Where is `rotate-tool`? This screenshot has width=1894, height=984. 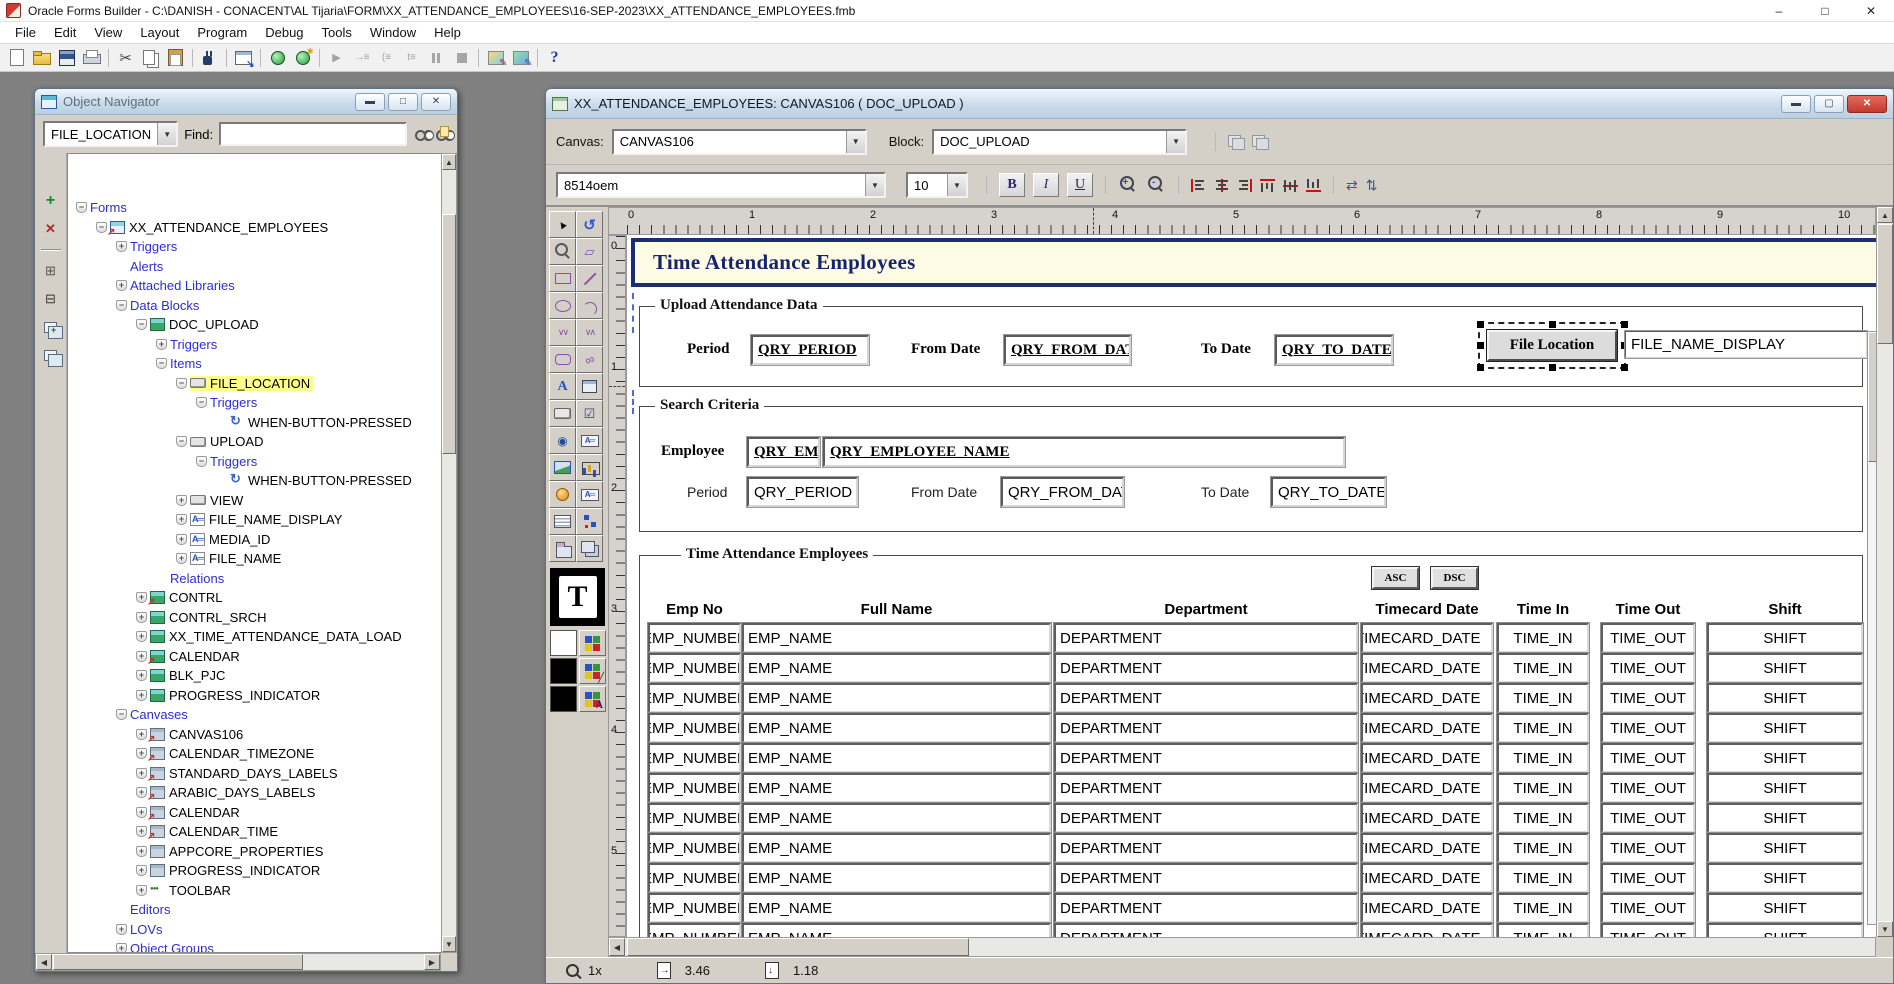 rotate-tool is located at coordinates (589, 224).